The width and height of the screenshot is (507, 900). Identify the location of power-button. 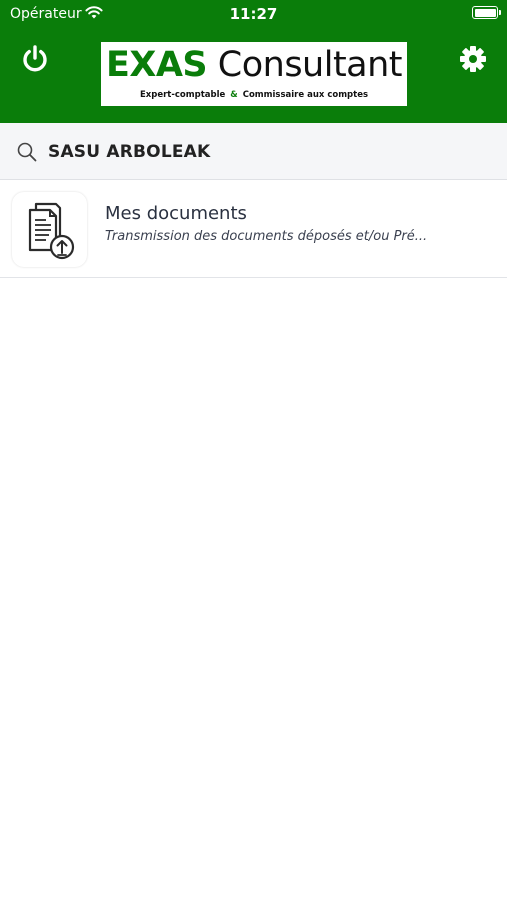
(35, 58).